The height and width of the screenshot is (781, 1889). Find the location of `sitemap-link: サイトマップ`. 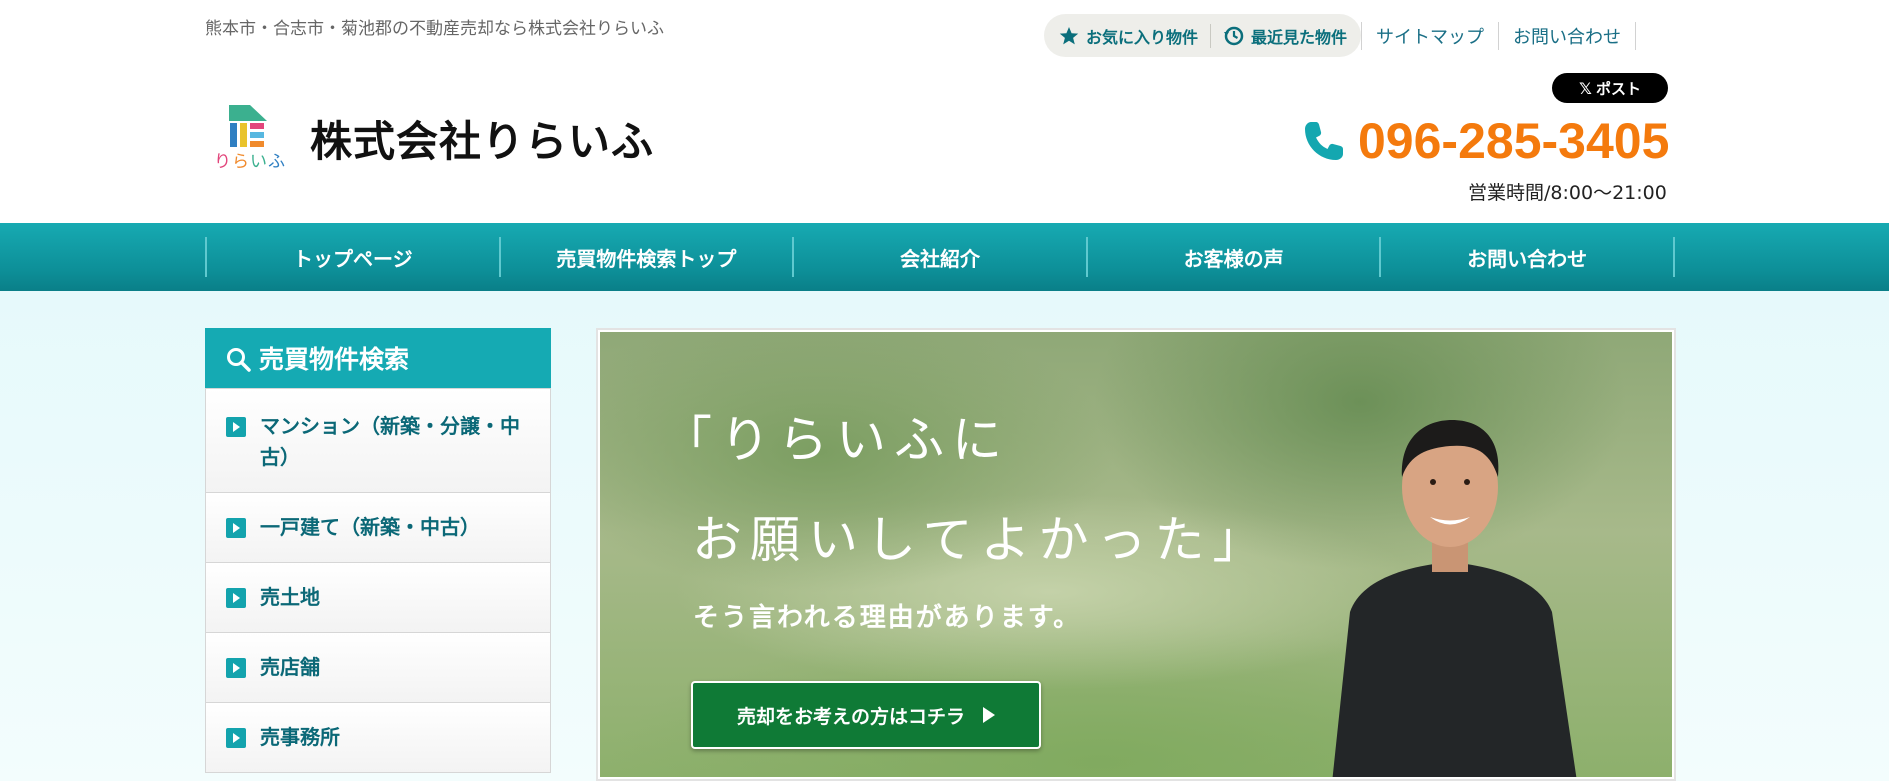

sitemap-link: サイトマップ is located at coordinates (1429, 35).